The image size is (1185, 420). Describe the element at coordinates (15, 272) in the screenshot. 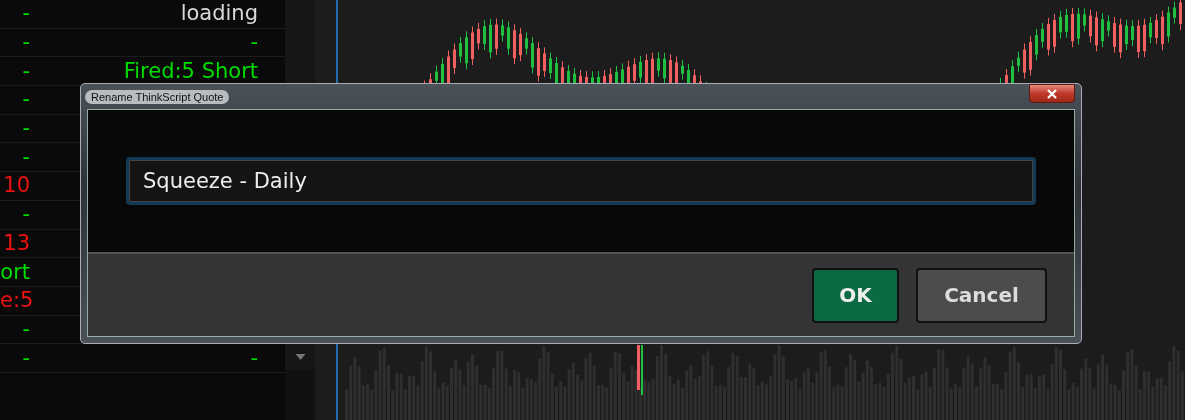

I see `table-cell: ort` at that location.